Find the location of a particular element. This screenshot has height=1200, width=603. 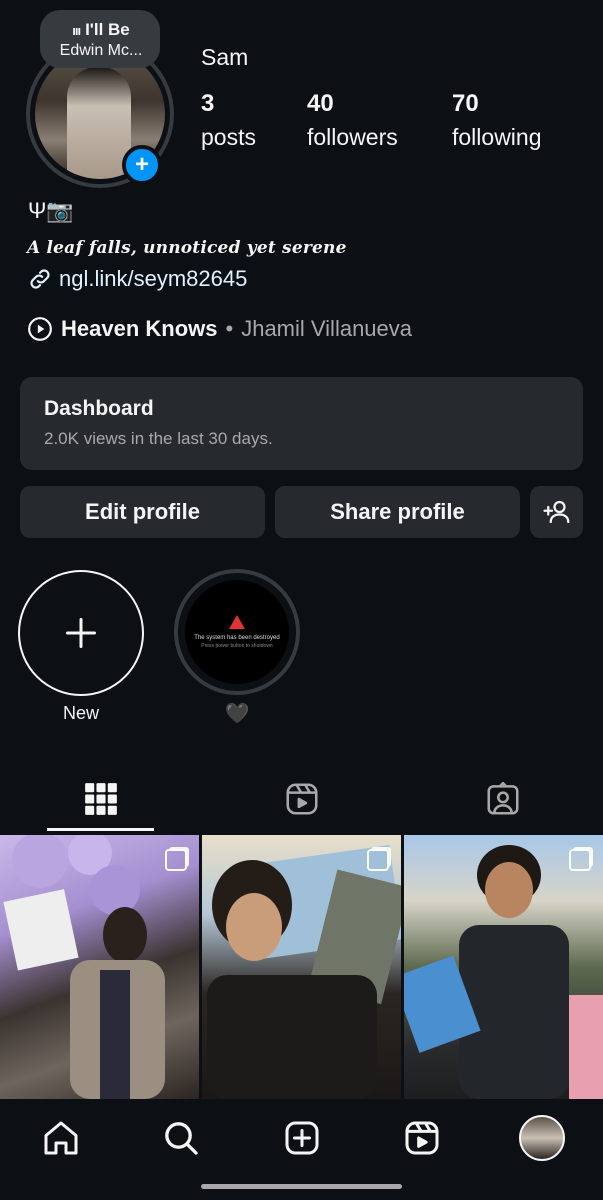

nav-reels is located at coordinates (422, 1138).